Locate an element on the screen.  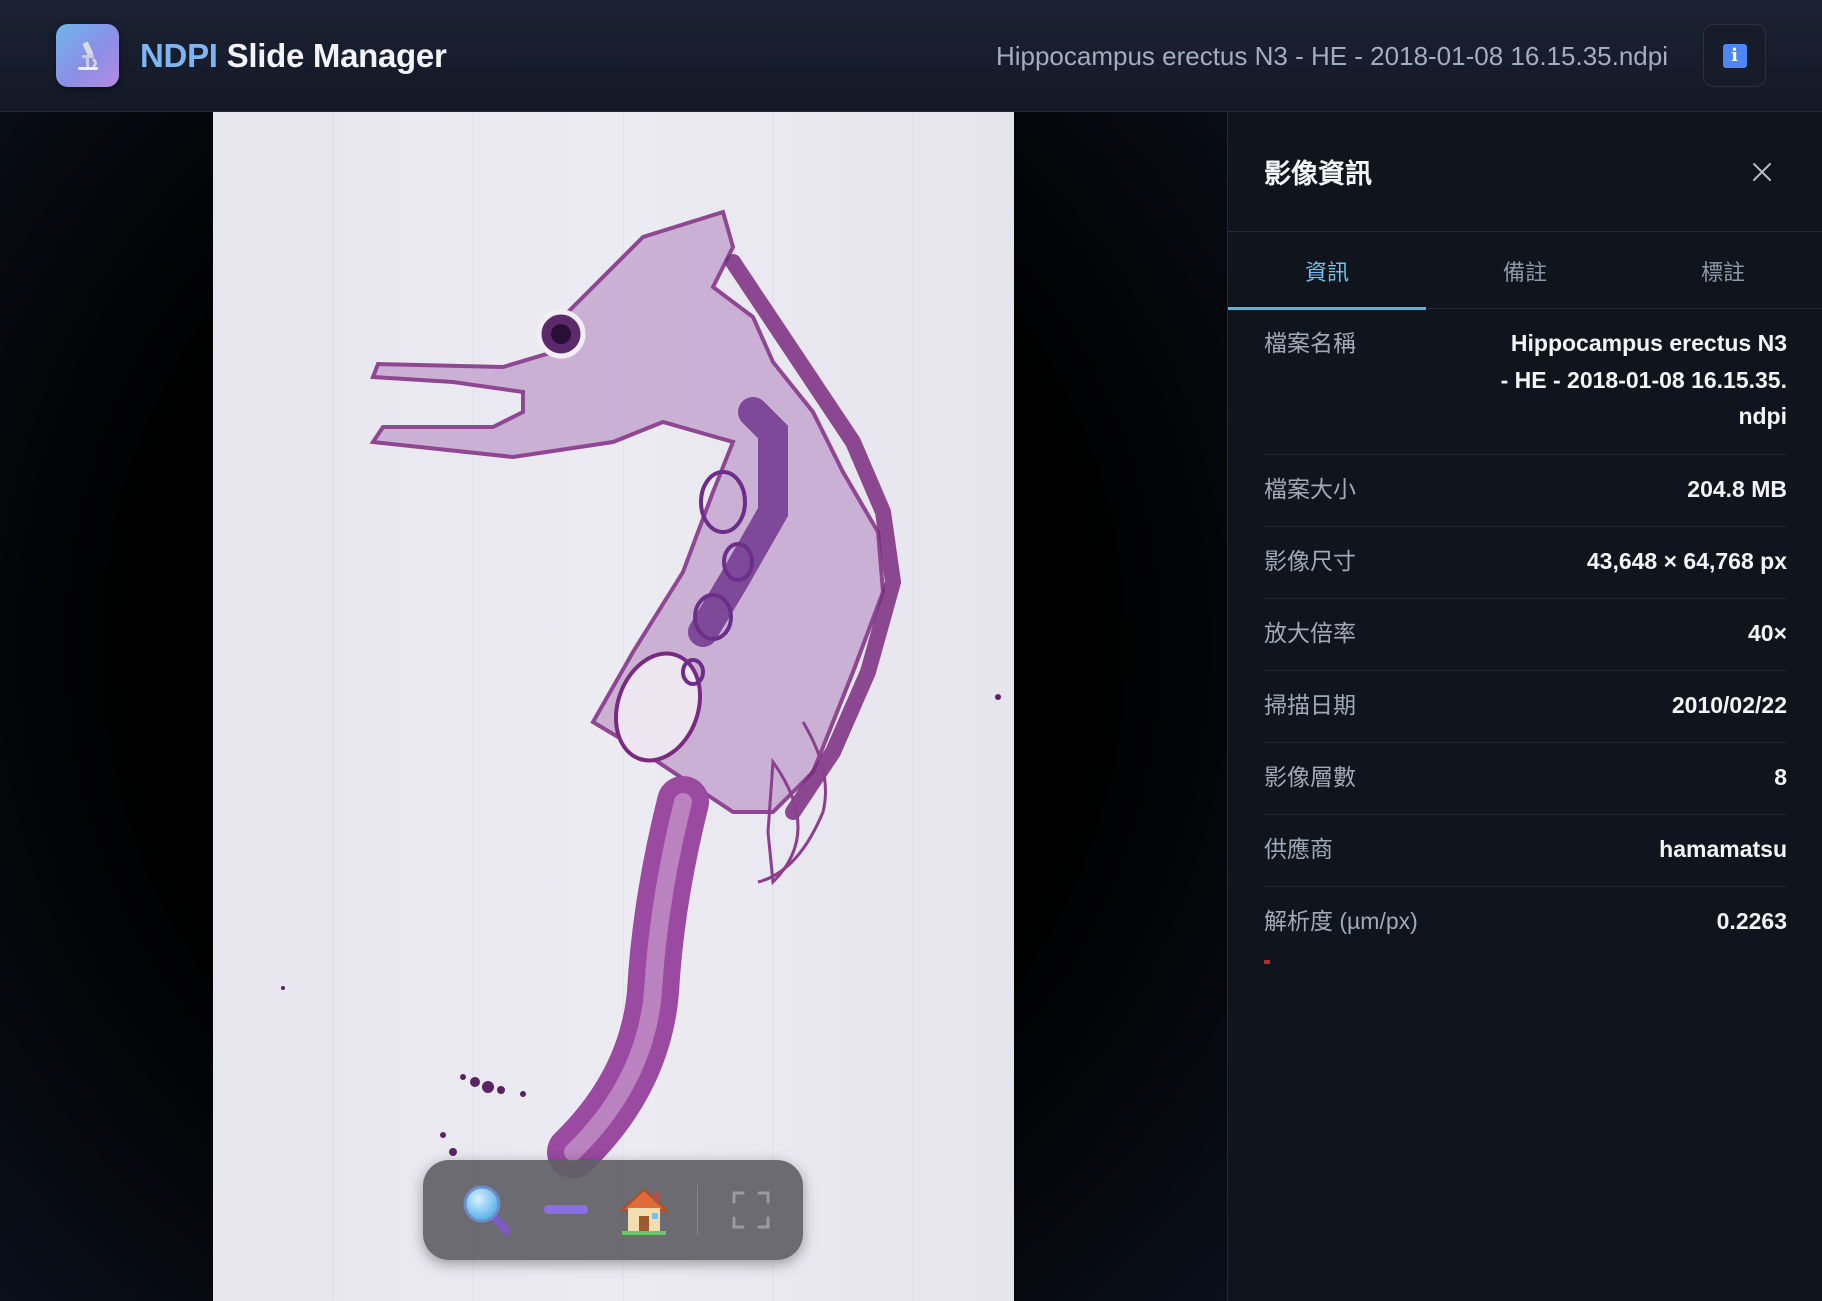
microscope-icon is located at coordinates (87, 55).